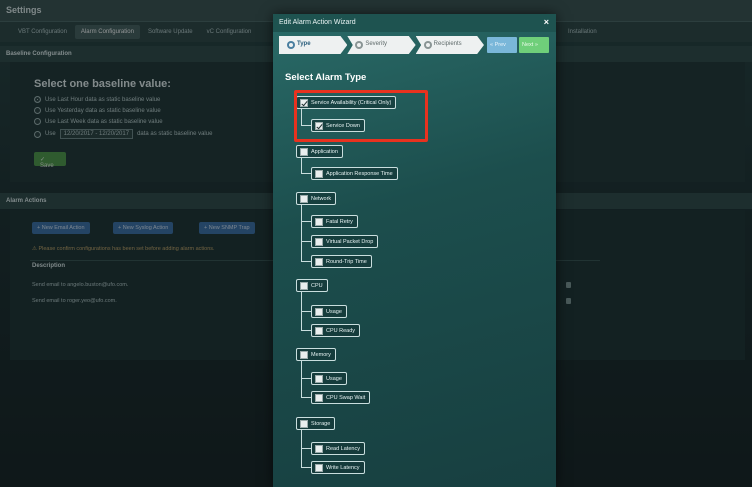  Describe the element at coordinates (304, 44) in the screenshot. I see `step-label: Type` at that location.